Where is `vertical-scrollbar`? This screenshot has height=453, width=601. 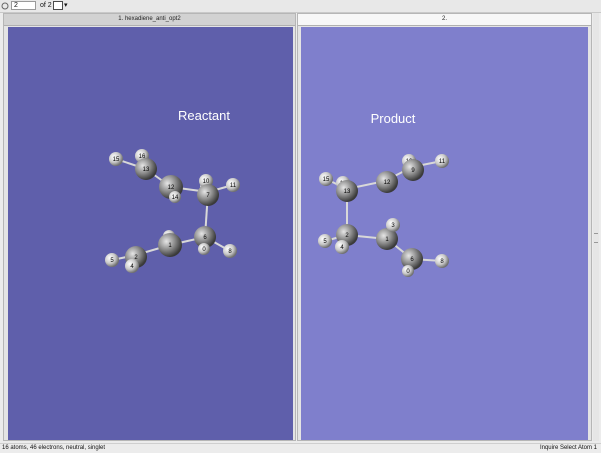
vertical-scrollbar is located at coordinates (596, 227).